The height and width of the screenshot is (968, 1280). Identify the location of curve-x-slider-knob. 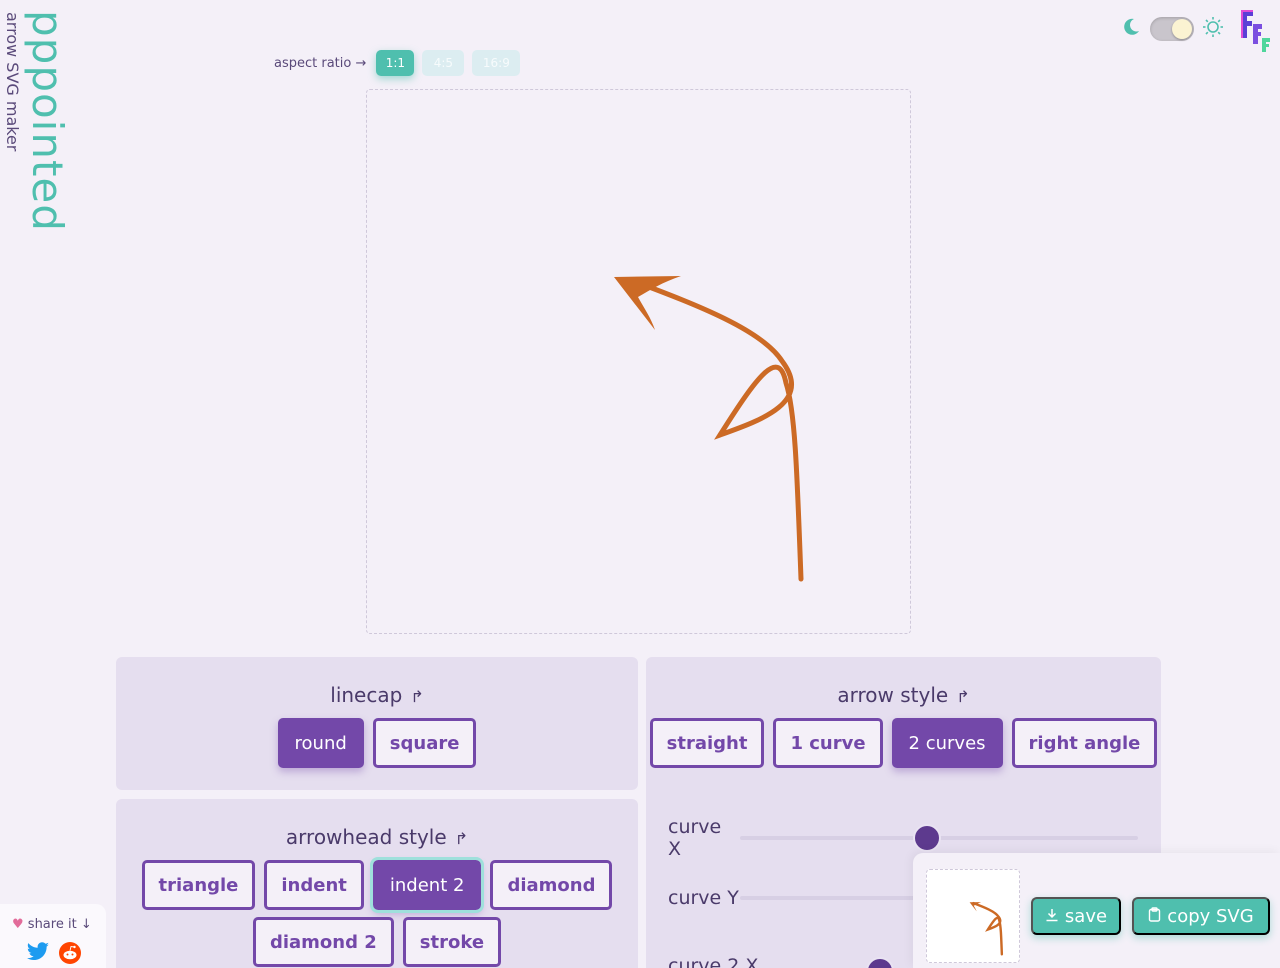
(927, 838).